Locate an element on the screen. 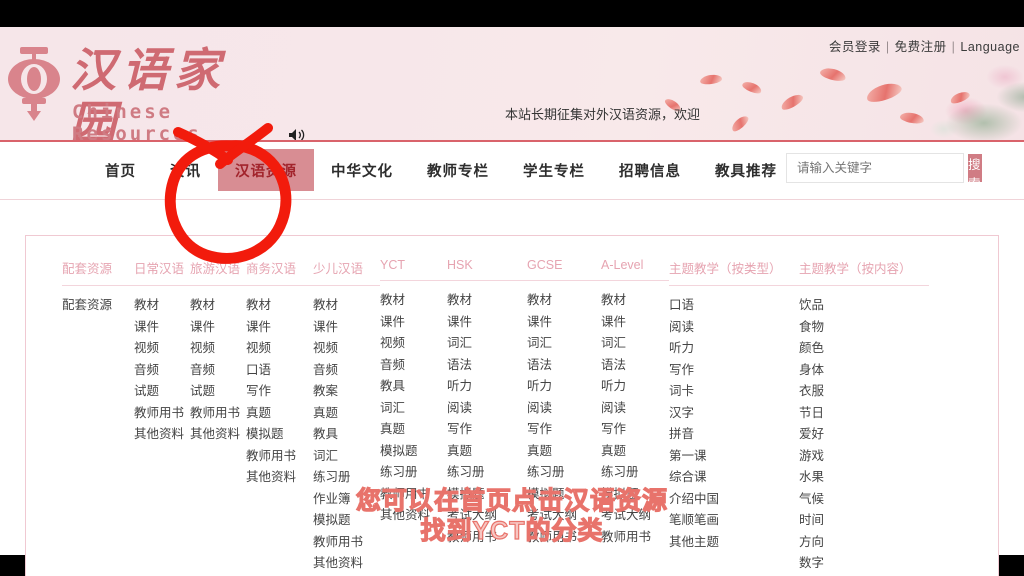 The height and width of the screenshot is (576, 1024). dropdown-item: 饮品 is located at coordinates (864, 306).